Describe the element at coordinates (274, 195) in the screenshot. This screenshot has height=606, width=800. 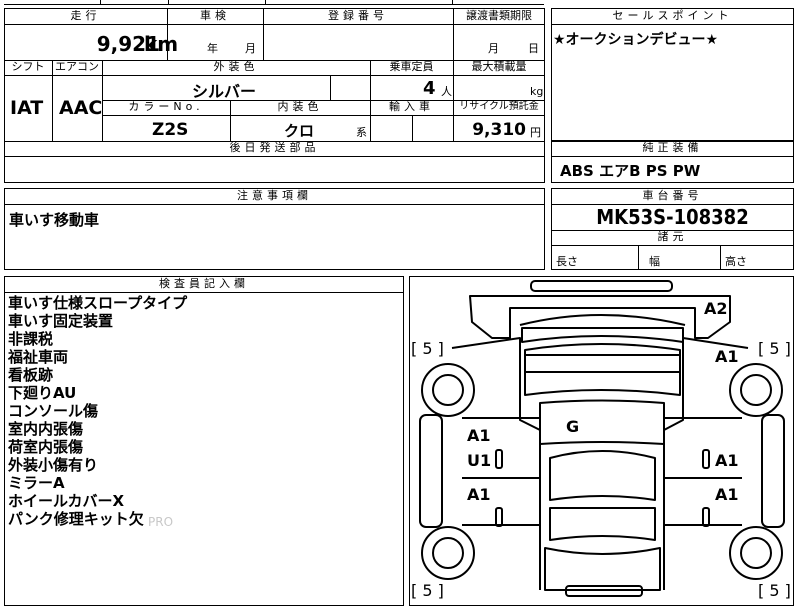
I see `notes-header: 注意事項欄` at that location.